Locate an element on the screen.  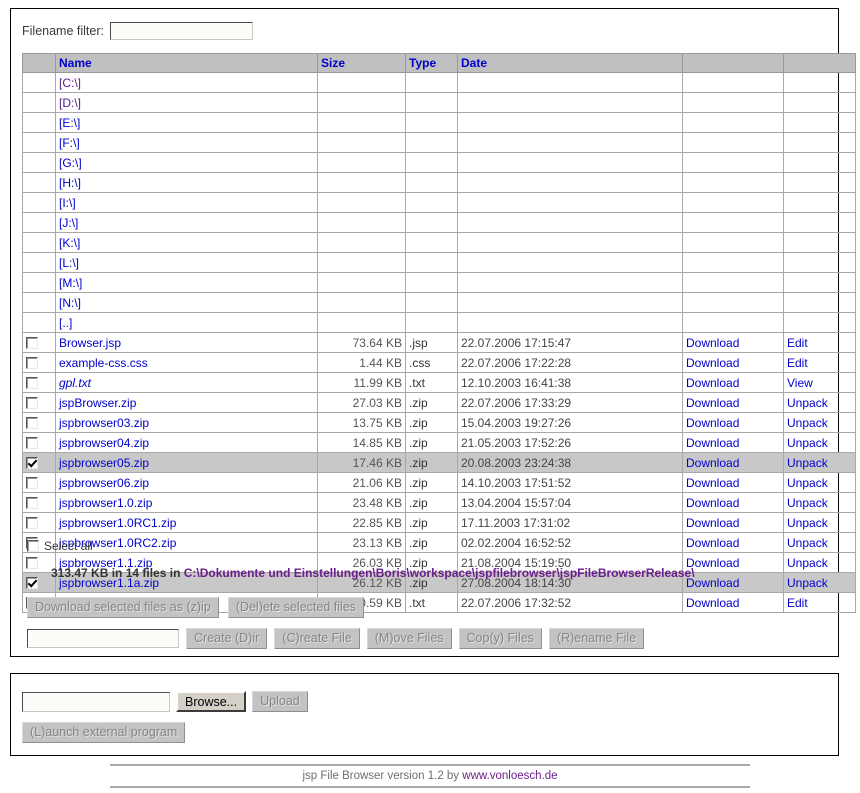
delete-selected-button: (Del)ete selected files is located at coordinates (295, 607).